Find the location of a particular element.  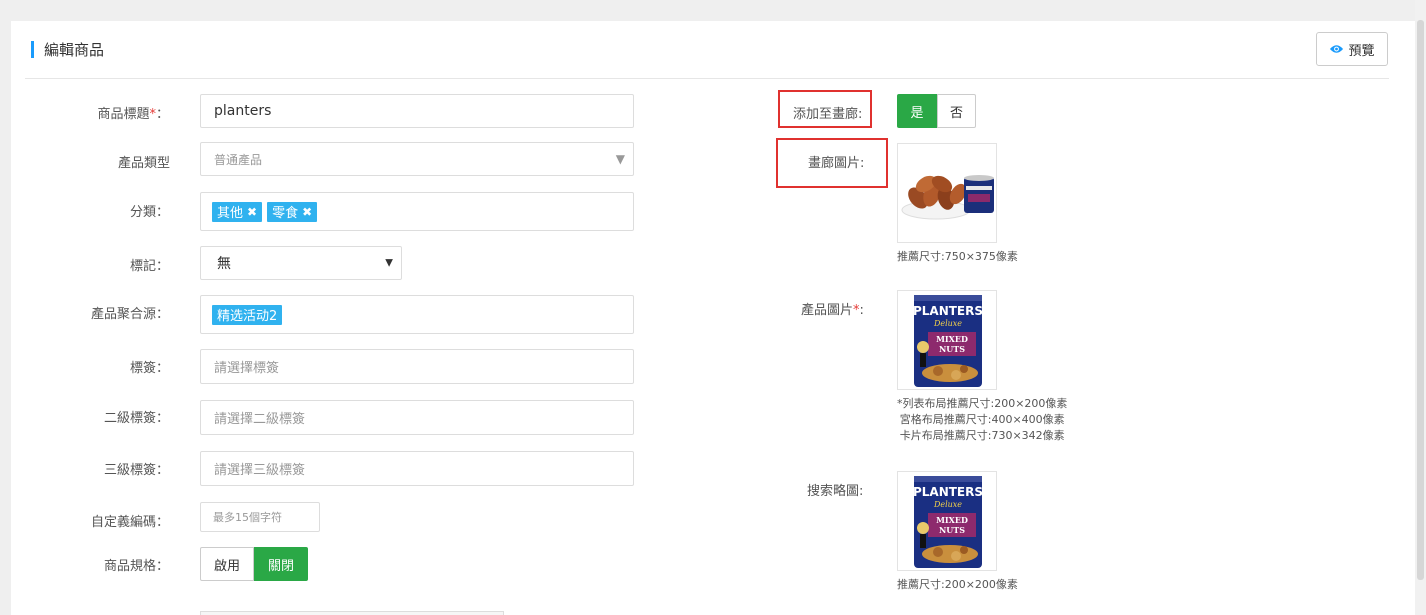

product-image-upload: PLANTERS Deluxe MIXED NUTS is located at coordinates (947, 340).